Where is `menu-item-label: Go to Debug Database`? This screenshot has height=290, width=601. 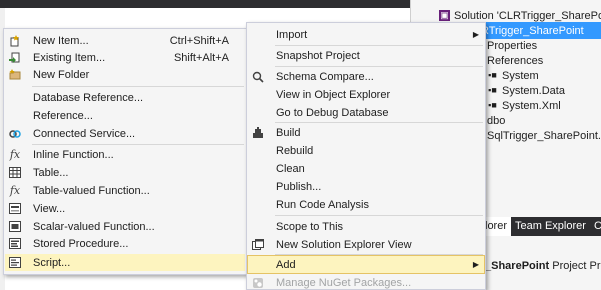
menu-item-label: Go to Debug Database is located at coordinates (332, 112).